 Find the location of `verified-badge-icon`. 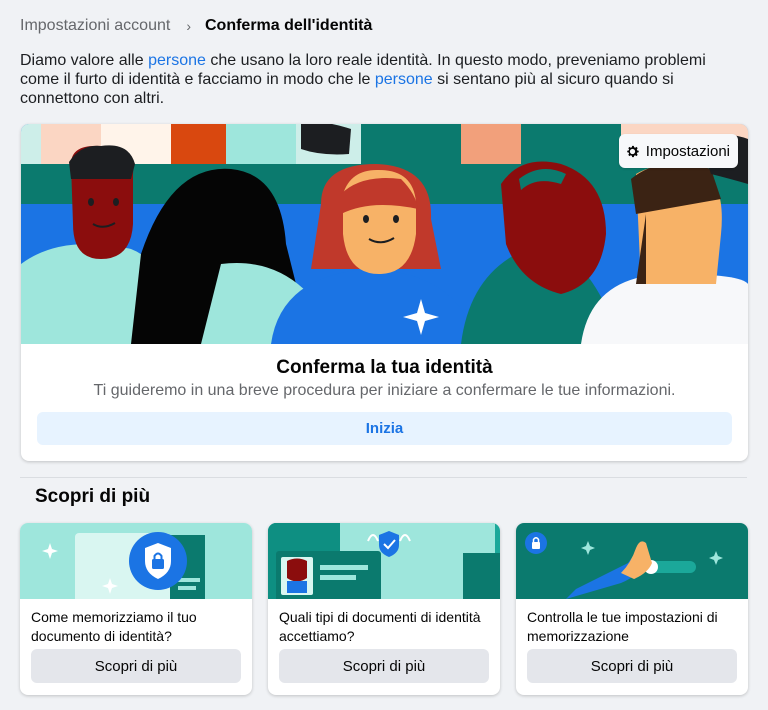

verified-badge-icon is located at coordinates (384, 561).